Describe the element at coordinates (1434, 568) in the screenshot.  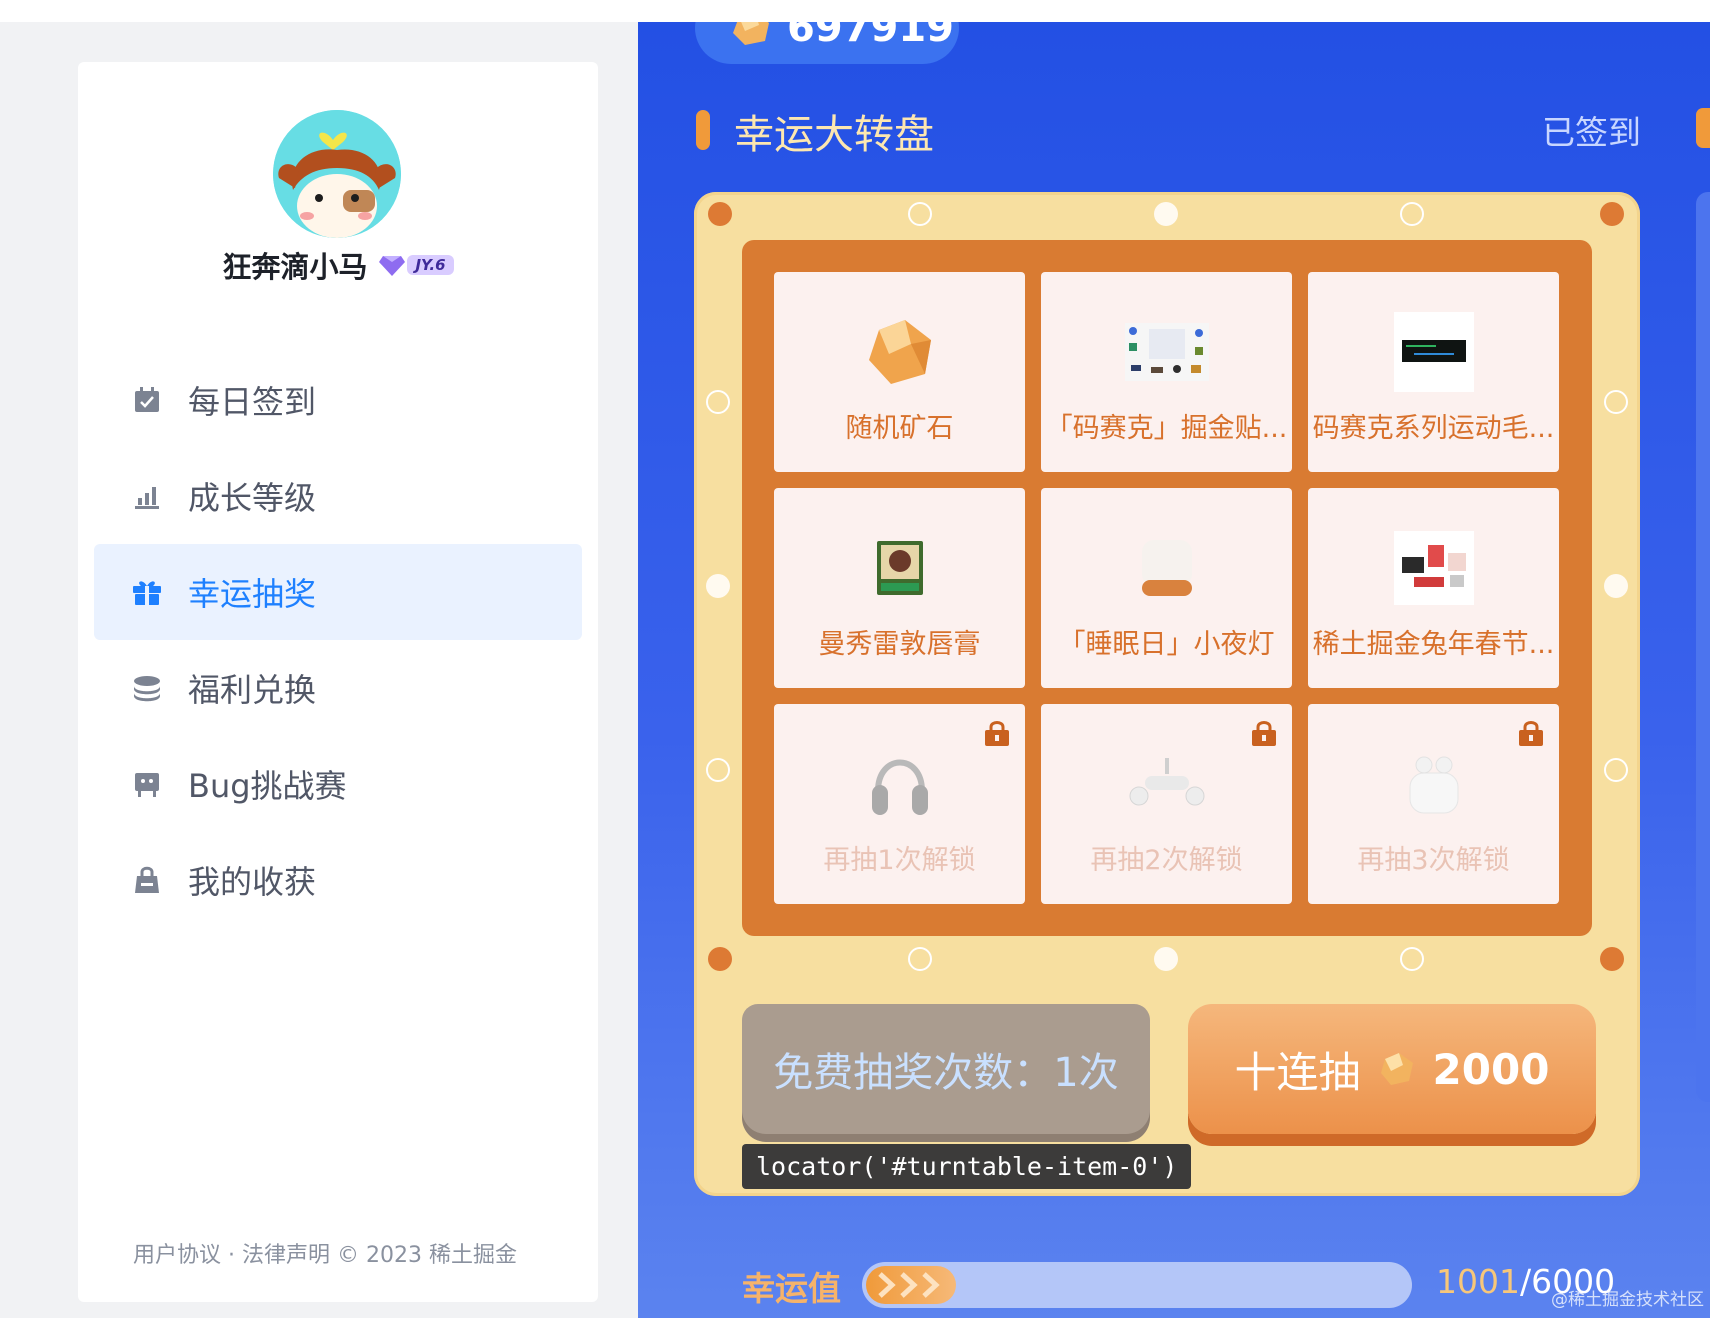
I see `gift-box-set-icon` at that location.